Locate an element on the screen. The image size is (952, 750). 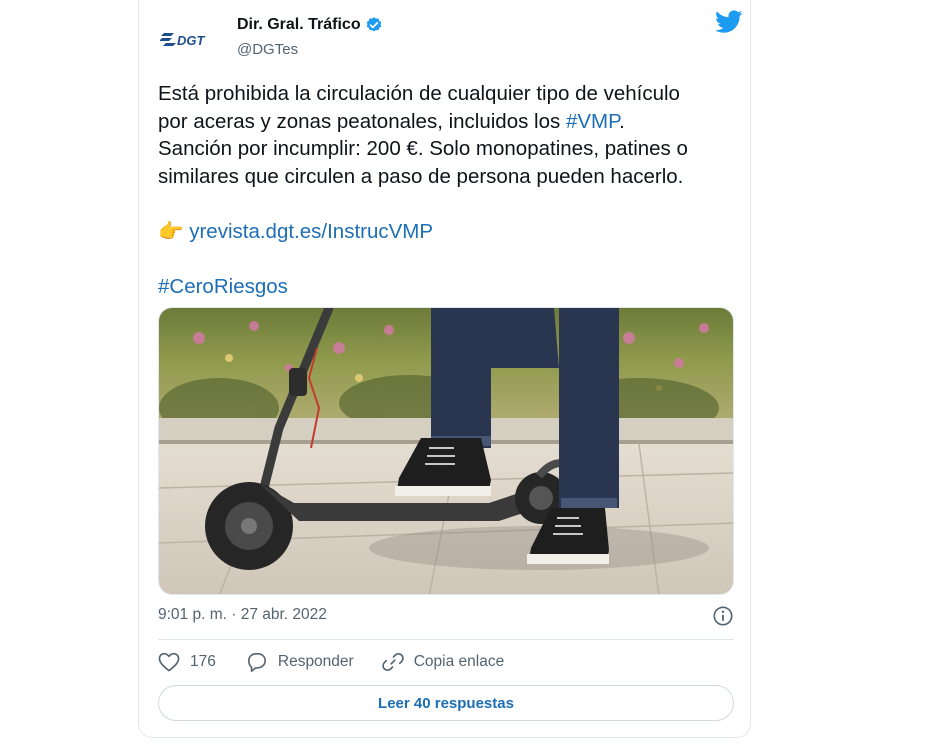
reply-label: Responder is located at coordinates (315, 661).